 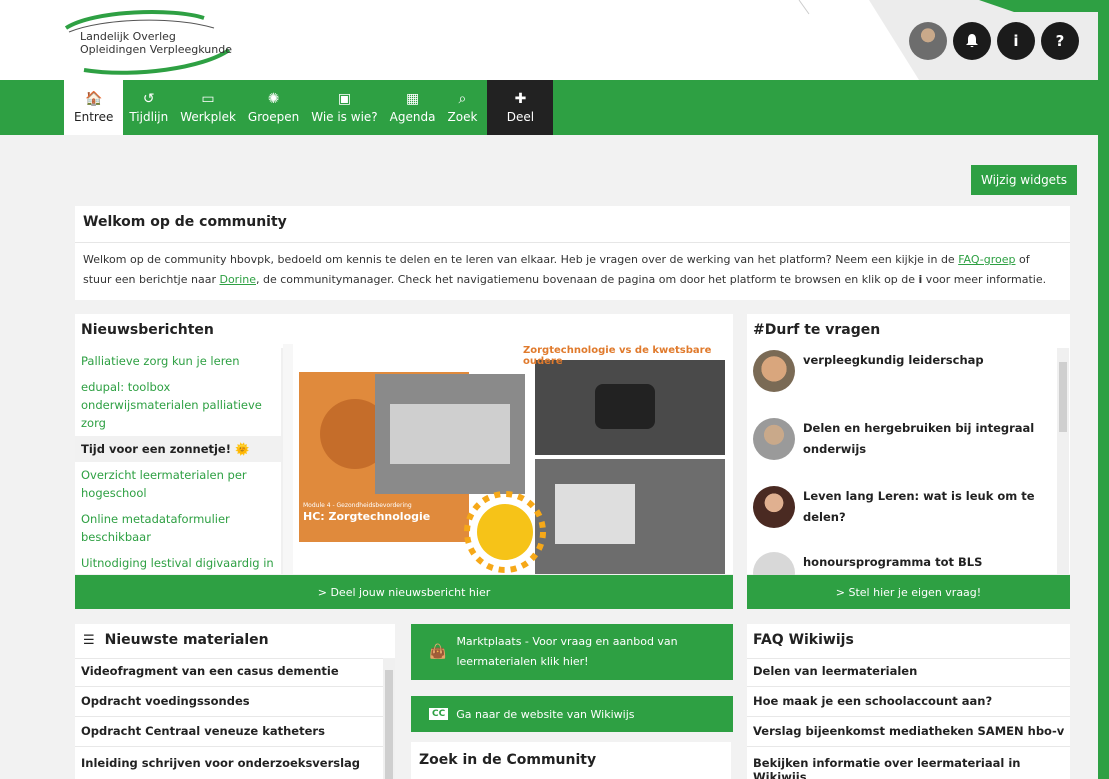 What do you see at coordinates (185, 222) in the screenshot?
I see `welcome-title: Welkom op de community` at bounding box center [185, 222].